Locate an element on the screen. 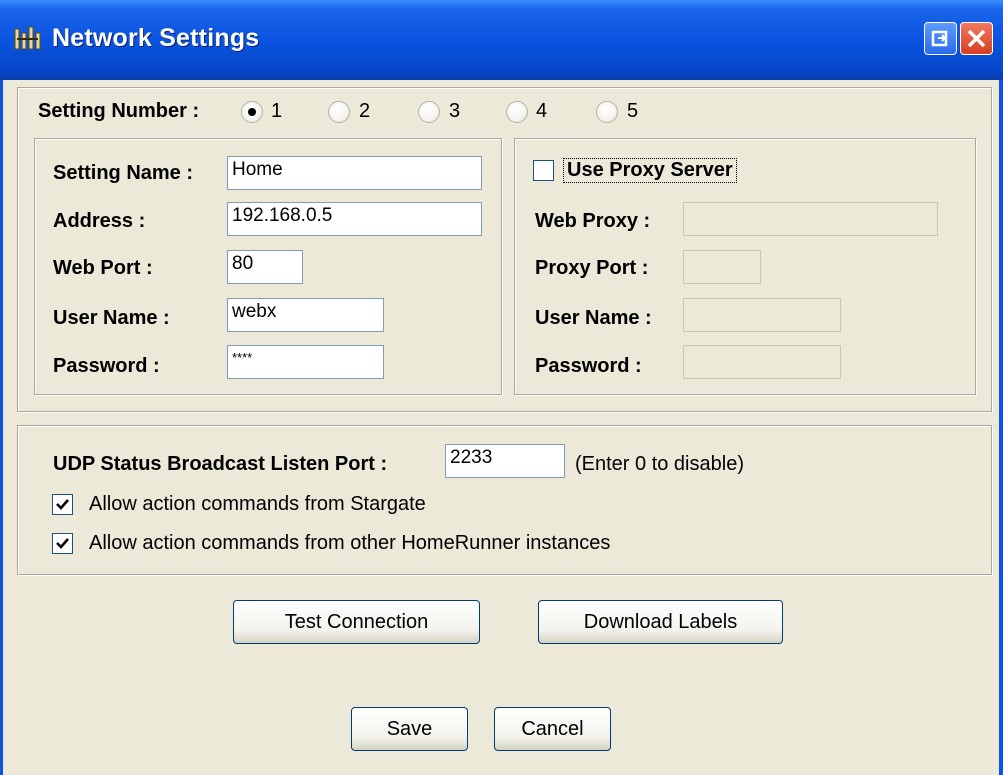 The image size is (1003, 775). setting-name-input: Home is located at coordinates (354, 173).